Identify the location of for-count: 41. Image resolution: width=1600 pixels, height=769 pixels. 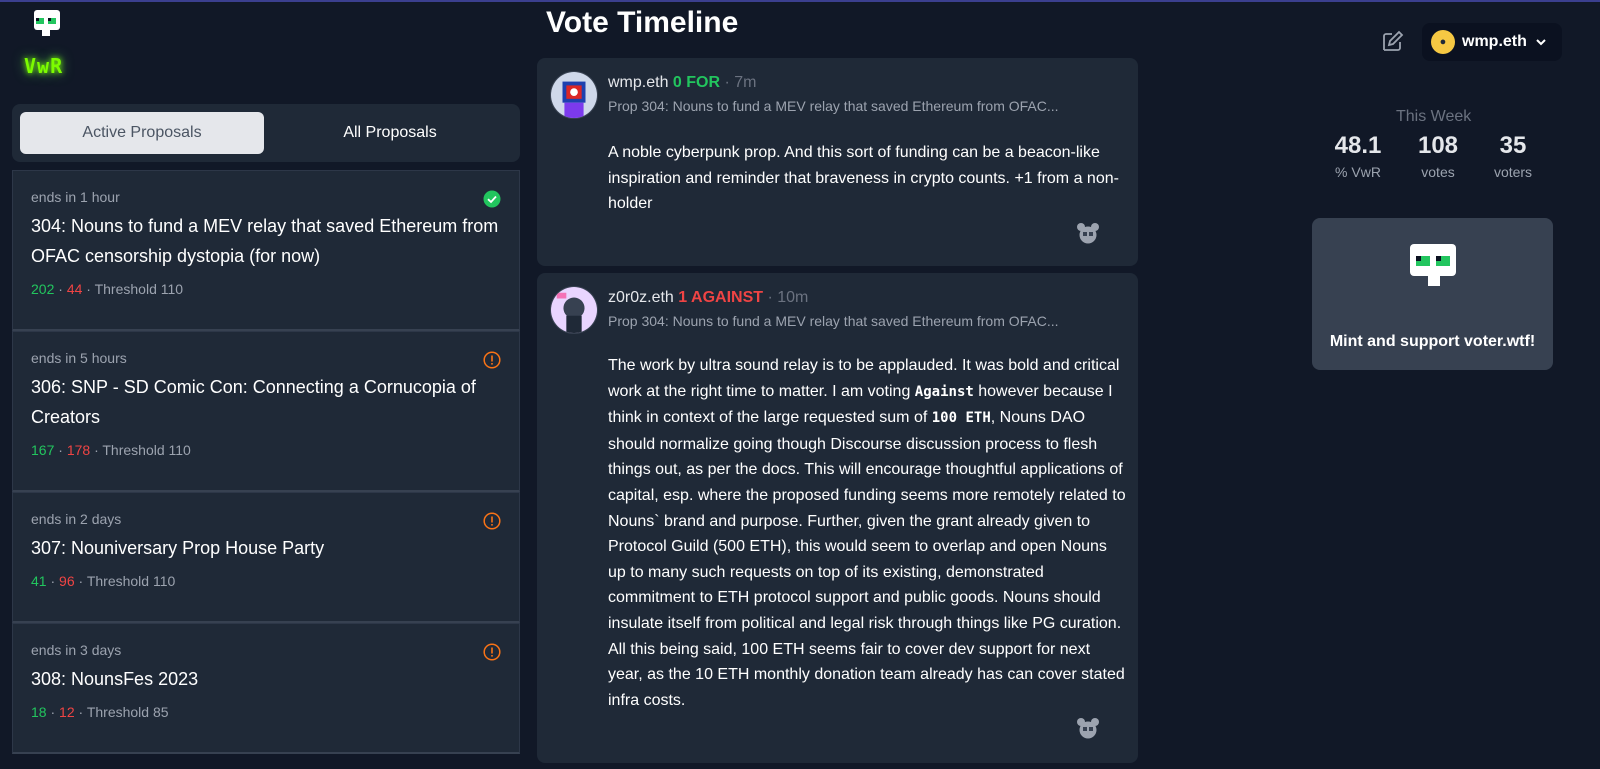
(39, 581).